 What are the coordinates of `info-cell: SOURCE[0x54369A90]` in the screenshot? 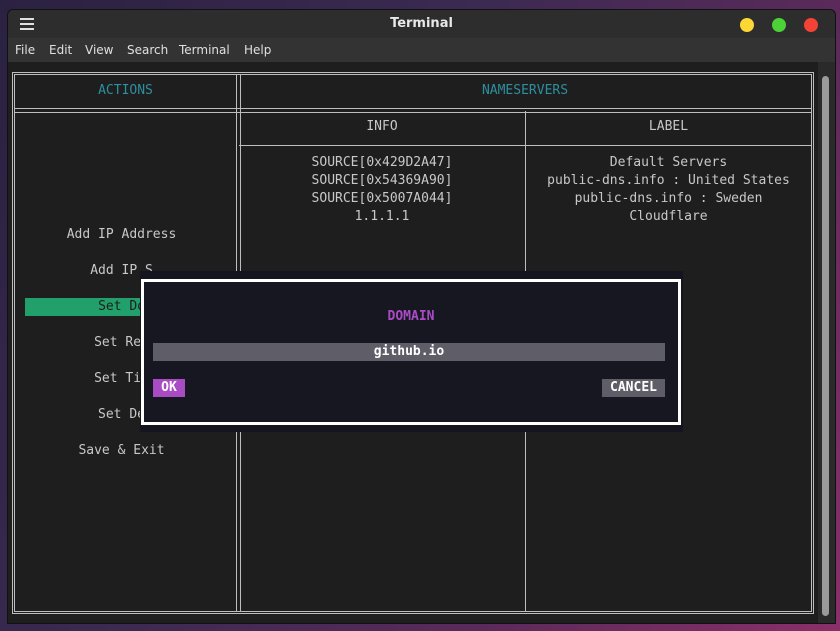 It's located at (382, 180).